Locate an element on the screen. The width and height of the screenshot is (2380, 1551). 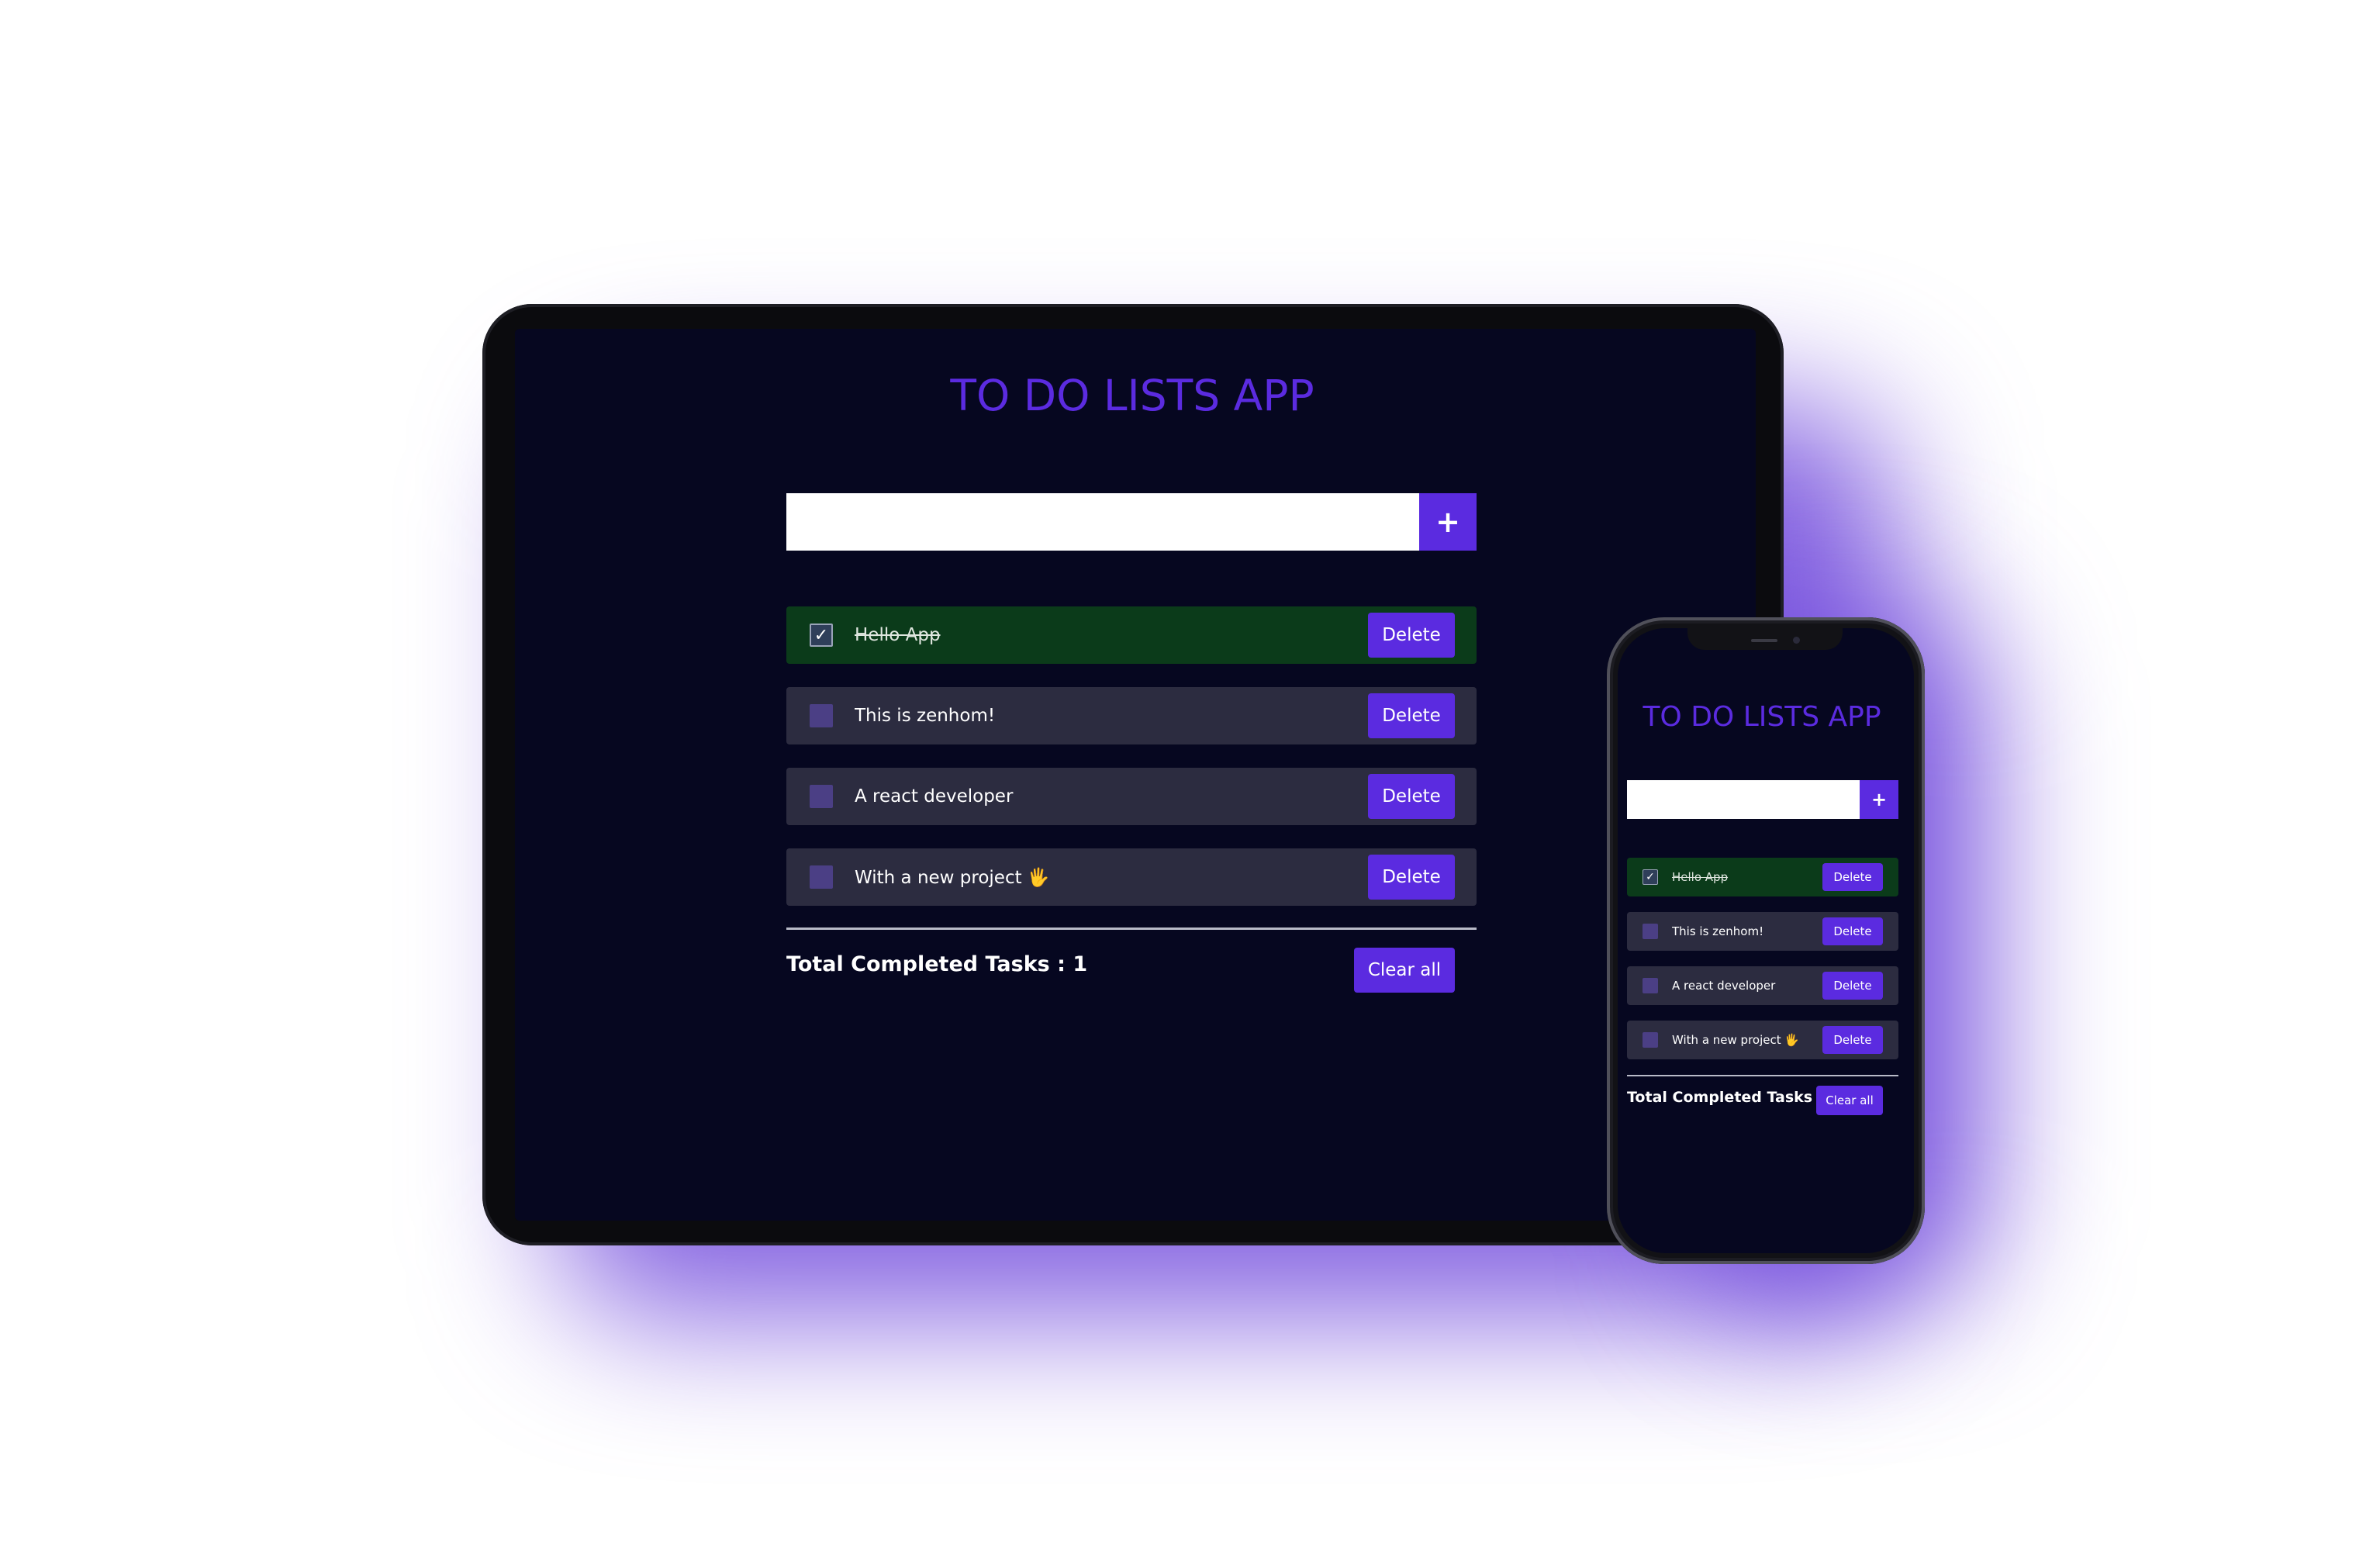
front-camera is located at coordinates (1796, 640).